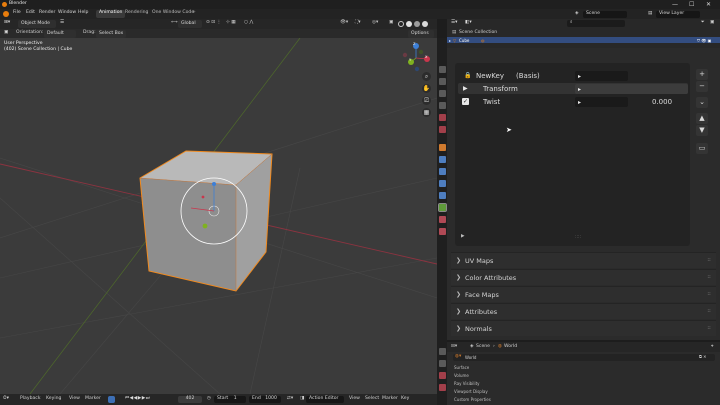 The width and height of the screenshot is (720, 405). Describe the element at coordinates (426, 88) in the screenshot. I see `pan-hand-icon: ✋` at that location.